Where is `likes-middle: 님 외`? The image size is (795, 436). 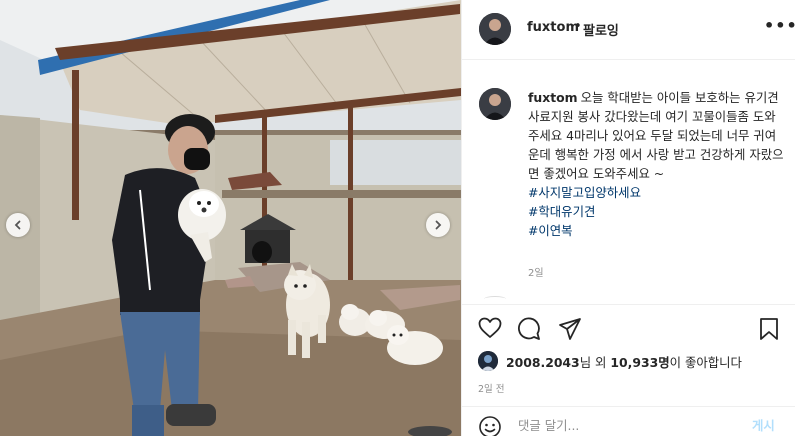 likes-middle: 님 외 is located at coordinates (593, 362).